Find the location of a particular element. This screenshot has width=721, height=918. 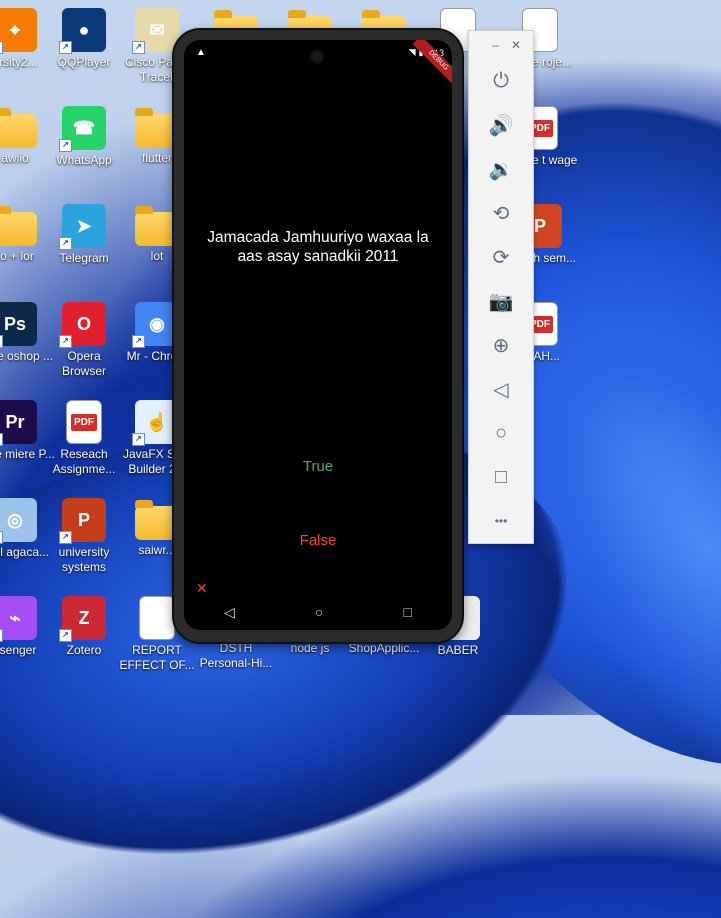

desktop-icon: P ↗ university systems is located at coordinates (84, 536).